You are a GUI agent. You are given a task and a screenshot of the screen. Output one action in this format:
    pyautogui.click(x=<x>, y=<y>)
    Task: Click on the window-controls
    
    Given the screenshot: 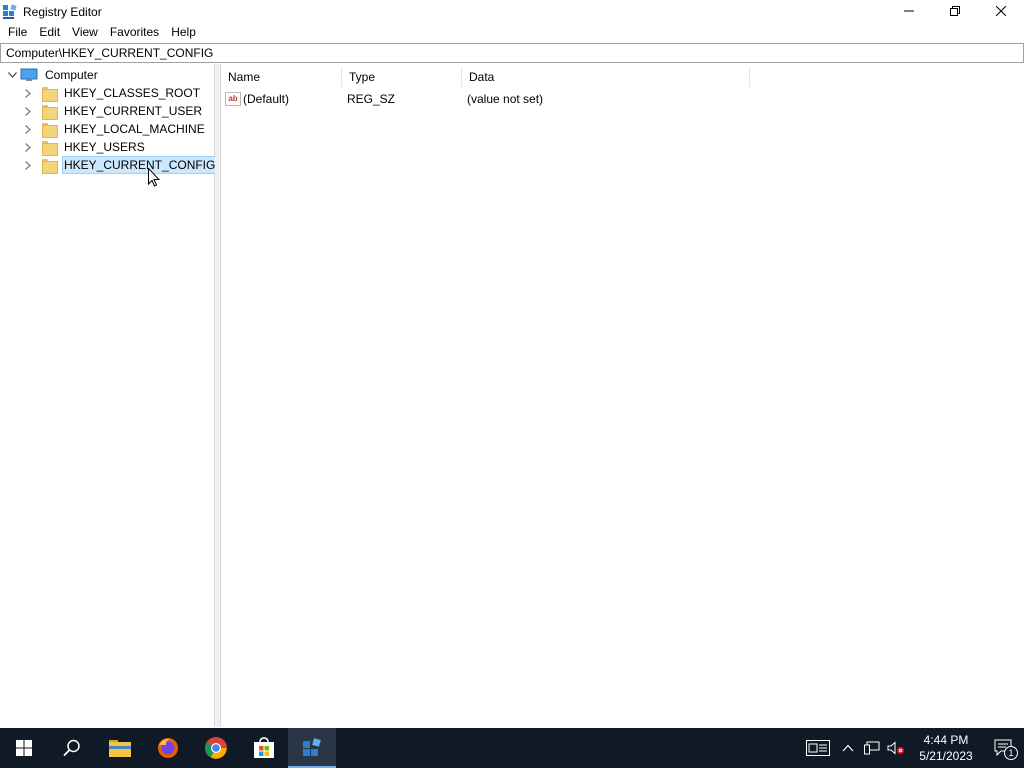 What is the action you would take?
    pyautogui.click(x=955, y=11)
    